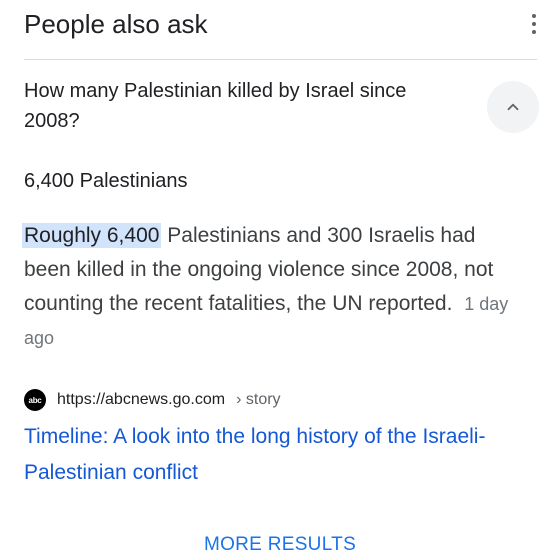  I want to click on collapse-button, so click(513, 107).